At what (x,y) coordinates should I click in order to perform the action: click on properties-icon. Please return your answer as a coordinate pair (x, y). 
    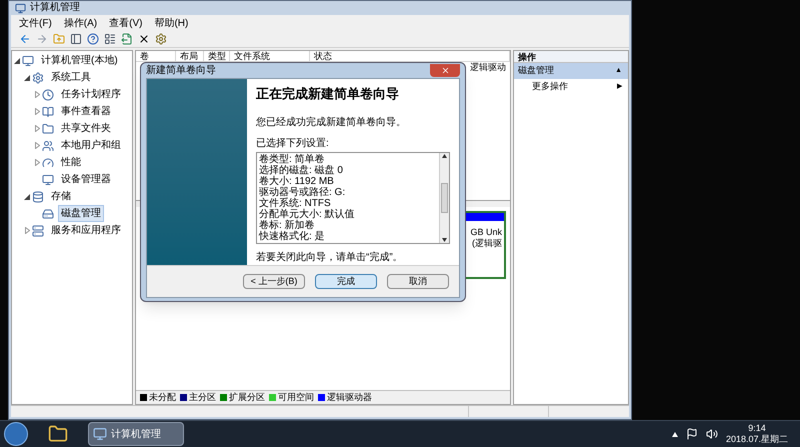
    Looking at the image, I should click on (161, 39).